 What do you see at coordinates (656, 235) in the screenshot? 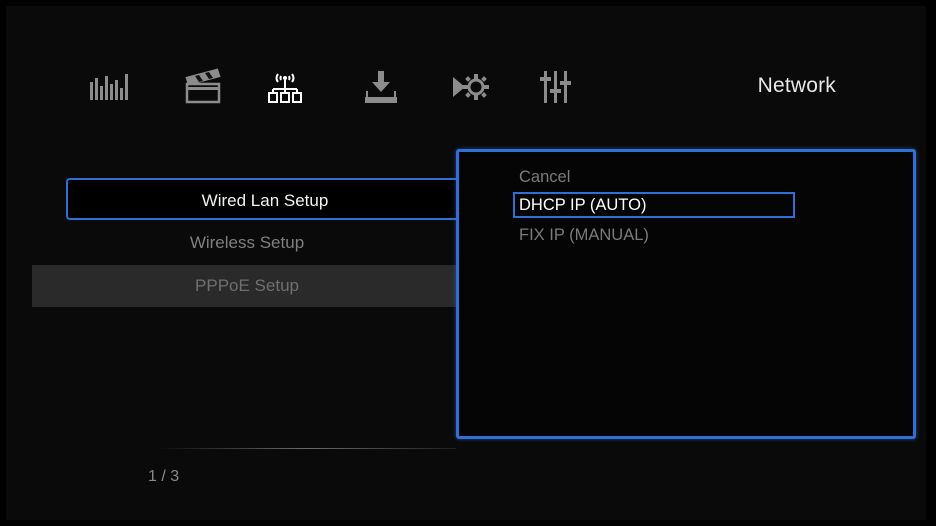
I see `popup-option-fix-ip: FIX IP (MANUAL)` at bounding box center [656, 235].